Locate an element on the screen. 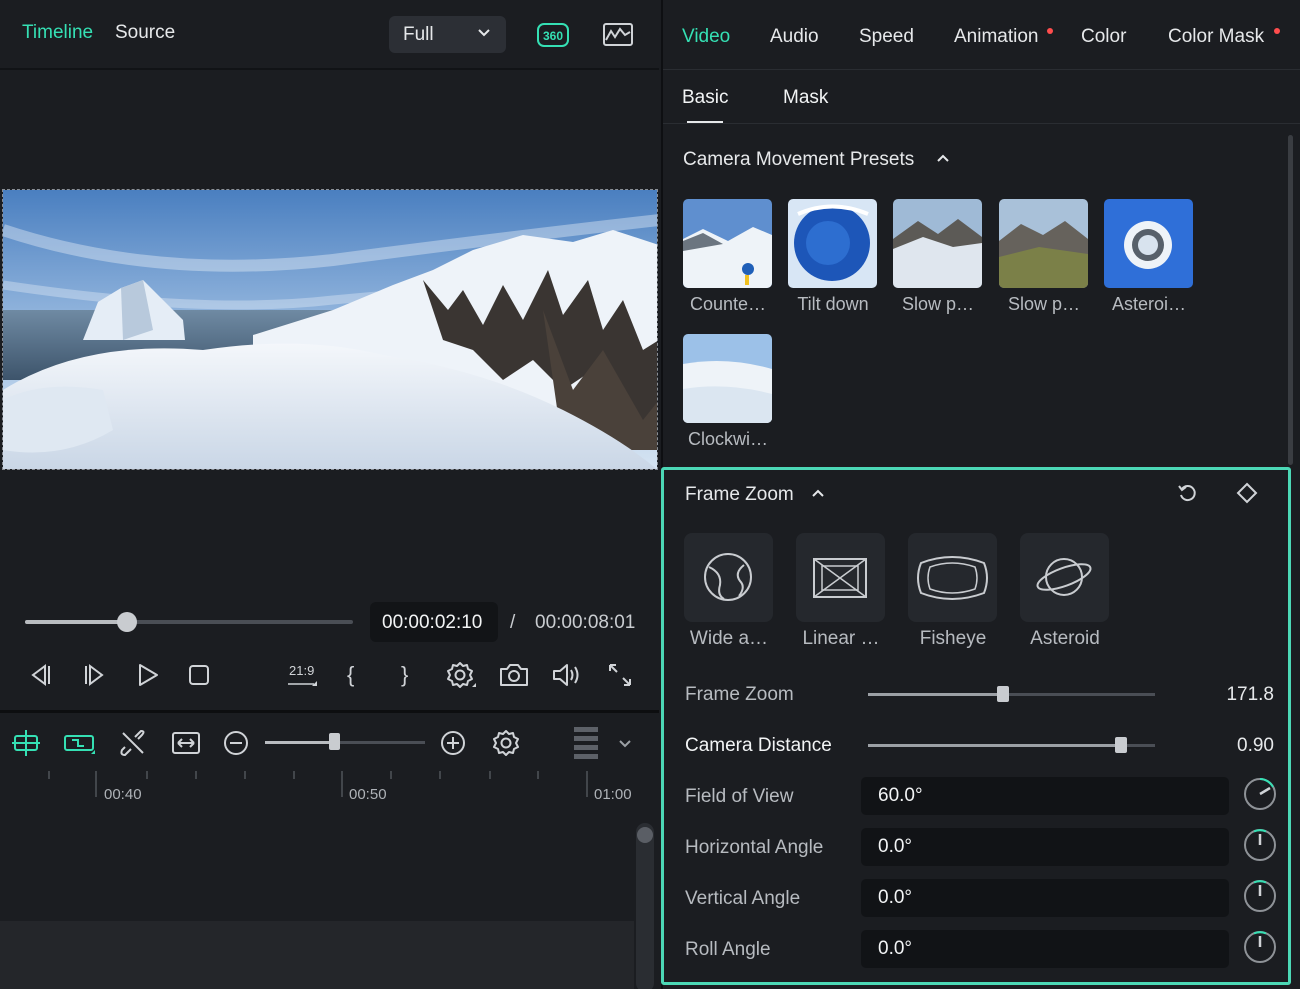 This screenshot has width=1300, height=989. presets-section-title: Camera Movement Presets is located at coordinates (798, 160).